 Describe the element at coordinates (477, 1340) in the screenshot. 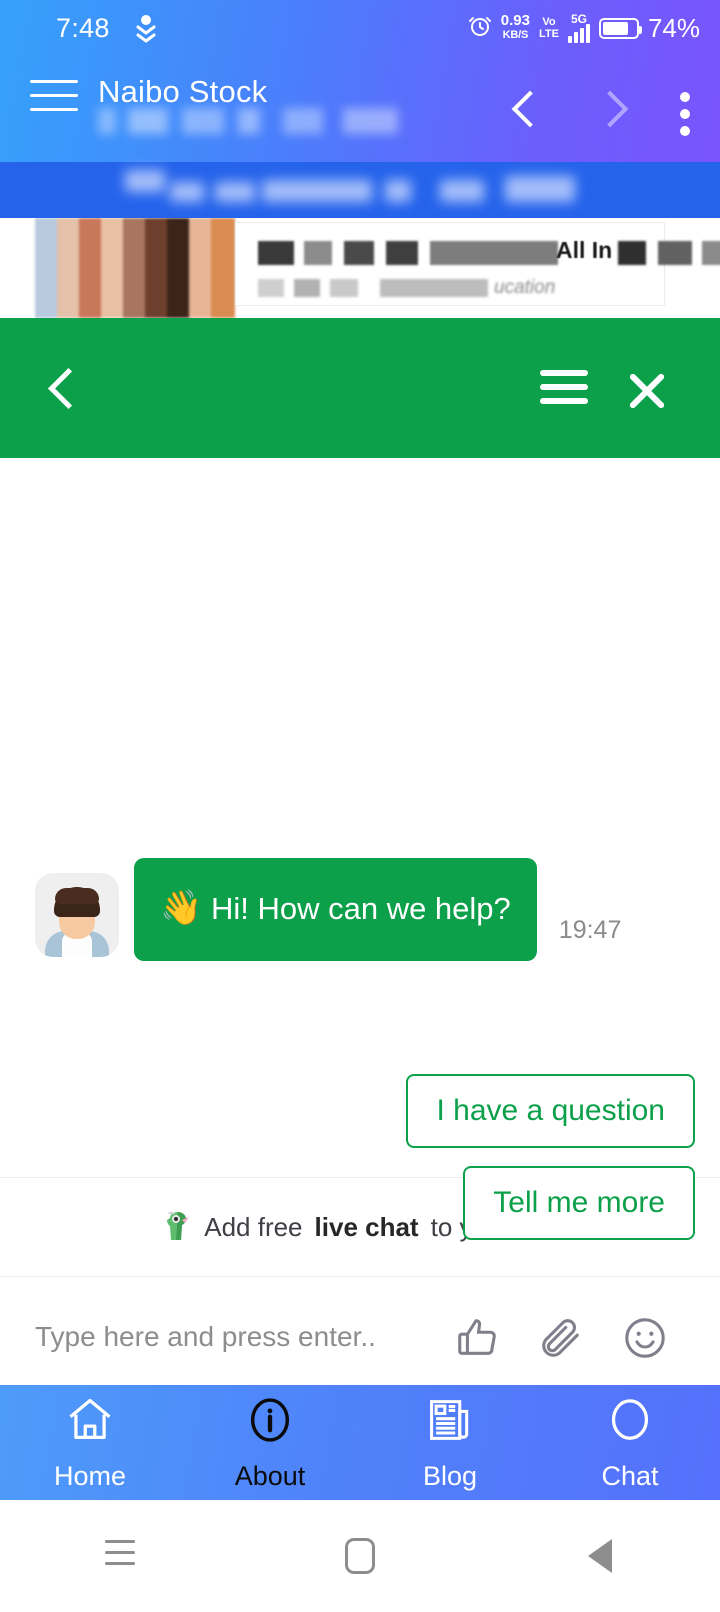

I see `thumbs-up-icon` at that location.